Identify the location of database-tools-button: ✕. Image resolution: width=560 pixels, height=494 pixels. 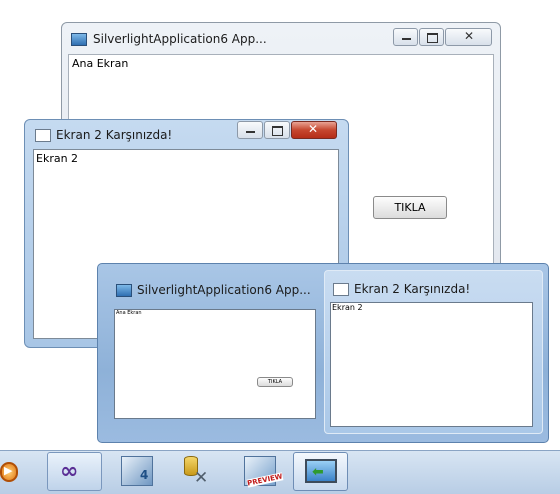
(199, 471).